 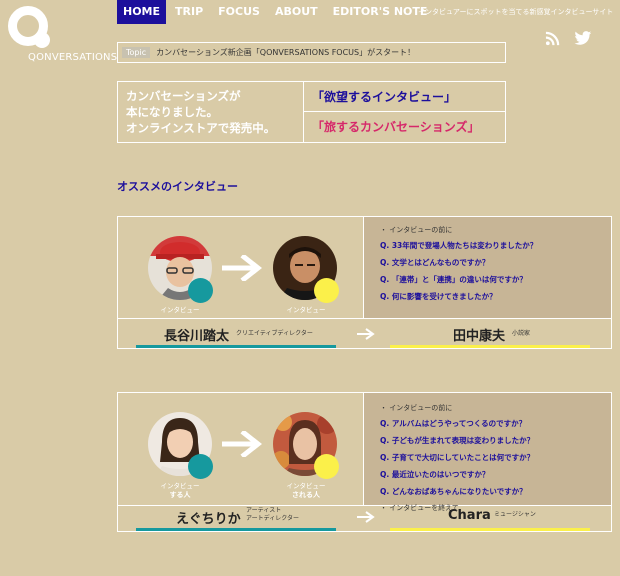 I want to click on site-tagline: インタビュアーにスポットを当てる新感覚インタビューサイト, so click(x=516, y=12).